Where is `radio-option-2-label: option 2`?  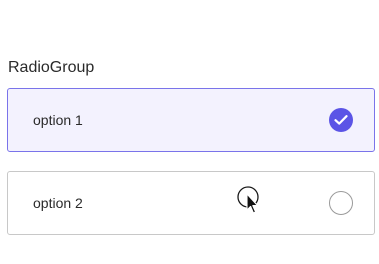
radio-option-2-label: option 2 is located at coordinates (58, 203).